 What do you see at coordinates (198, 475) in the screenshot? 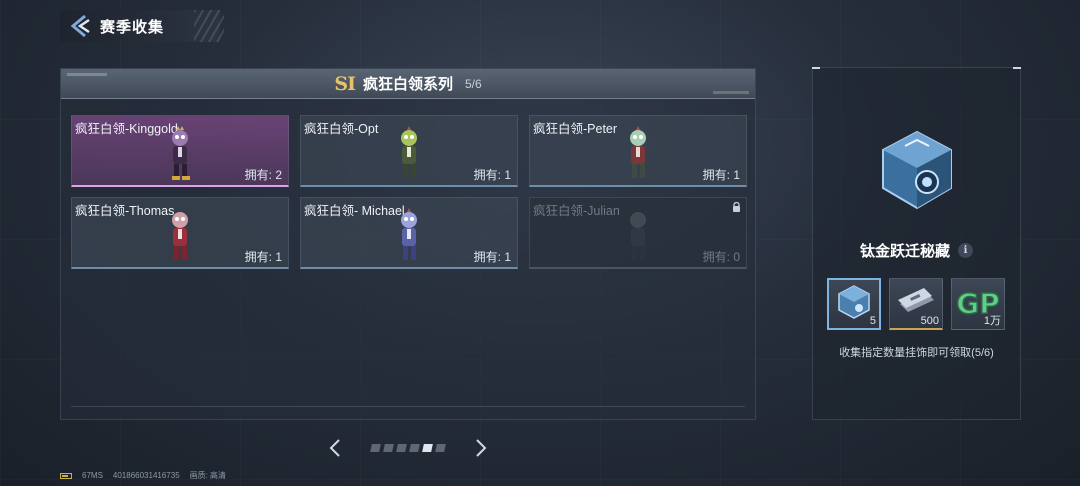
I see `quality-label: 画质:` at bounding box center [198, 475].